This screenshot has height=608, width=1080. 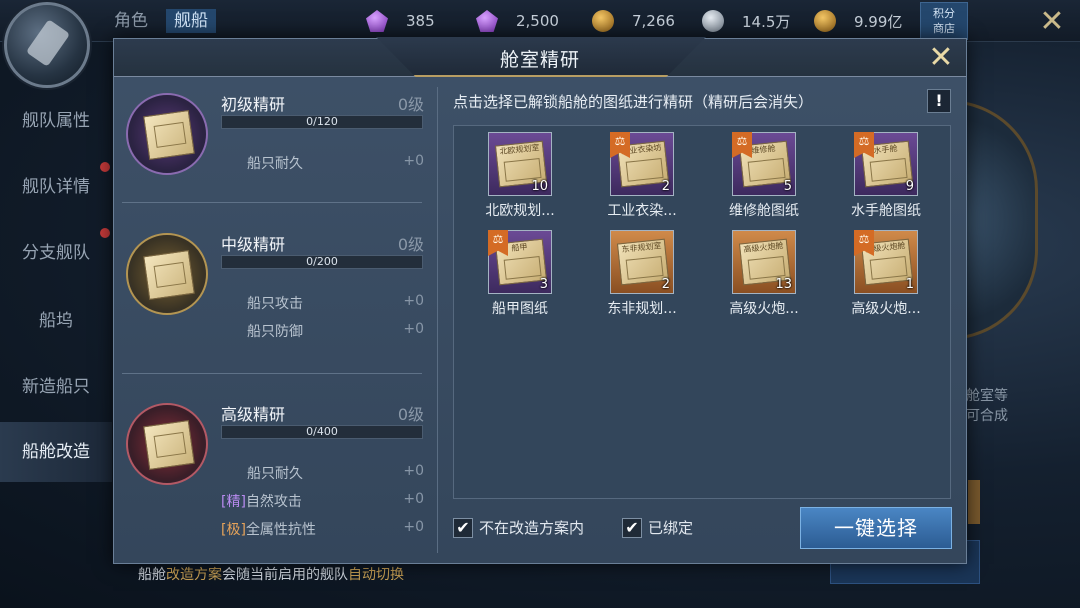 I want to click on dialog-title: 舱室精研, so click(x=539, y=60).